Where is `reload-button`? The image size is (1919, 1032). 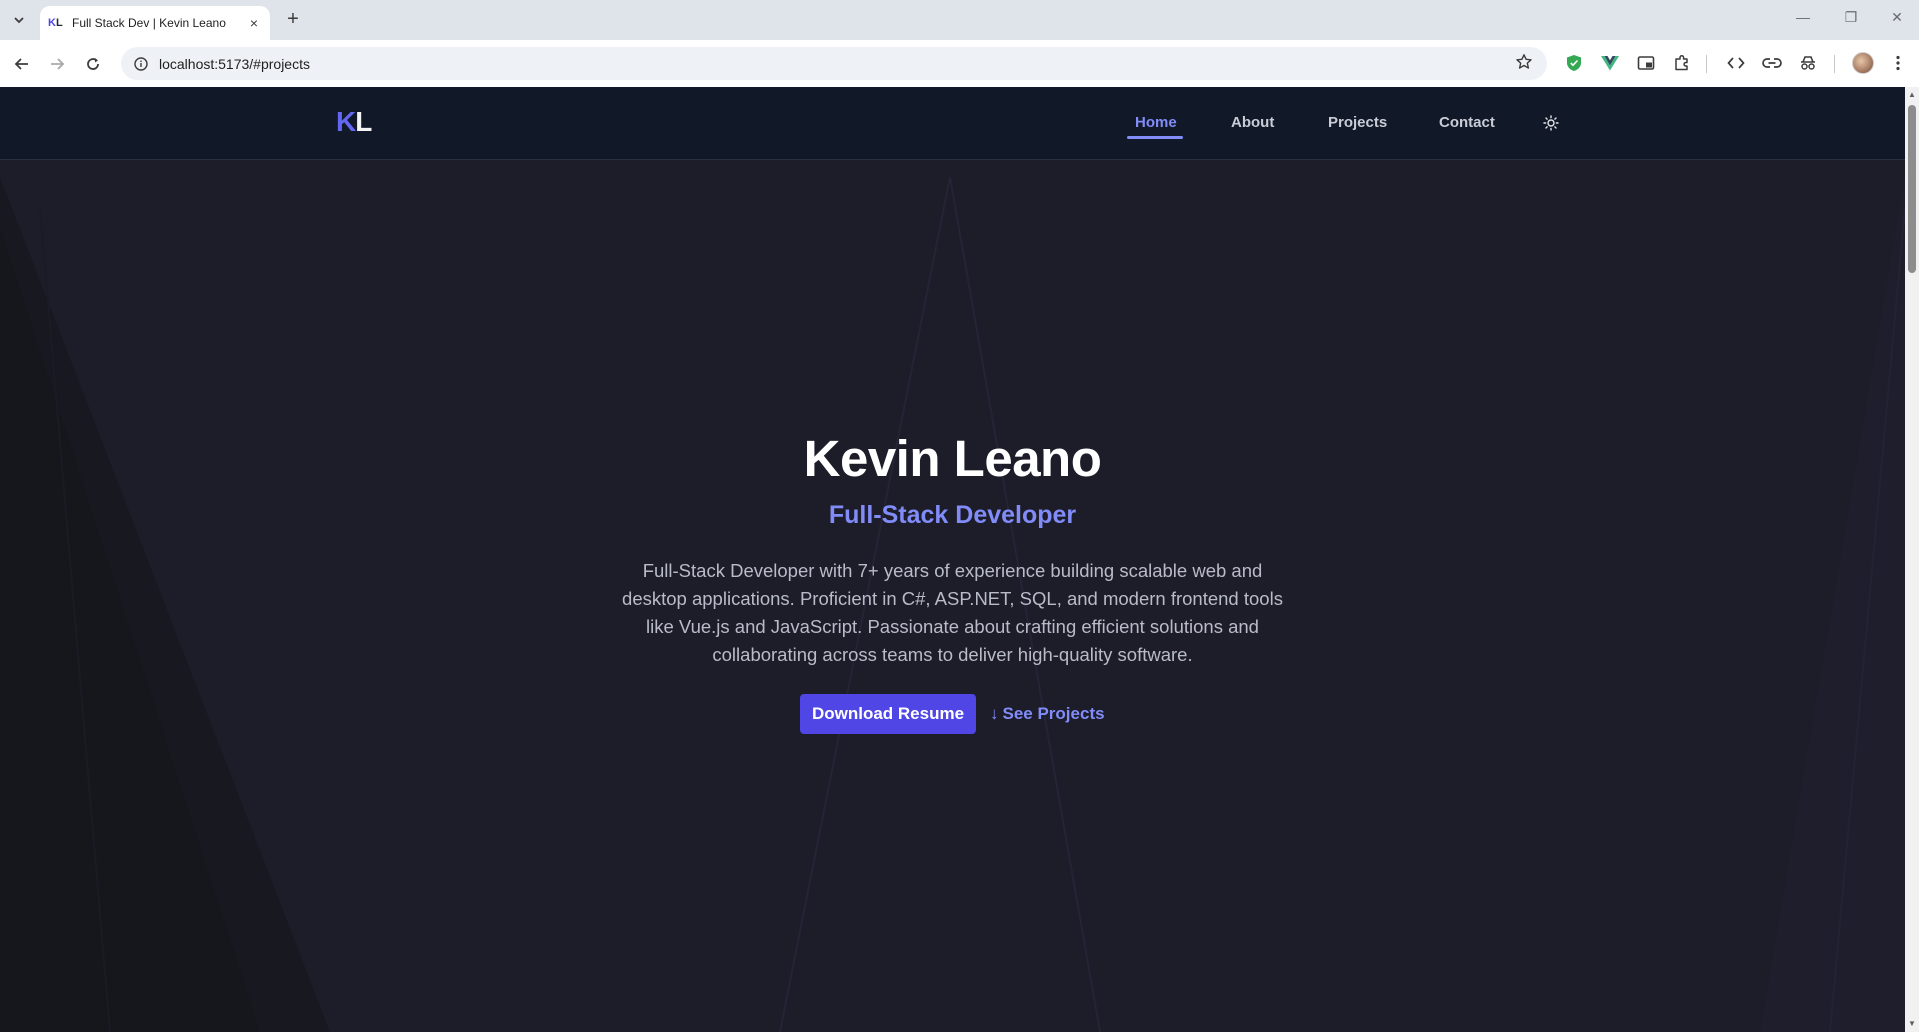
reload-button is located at coordinates (93, 64).